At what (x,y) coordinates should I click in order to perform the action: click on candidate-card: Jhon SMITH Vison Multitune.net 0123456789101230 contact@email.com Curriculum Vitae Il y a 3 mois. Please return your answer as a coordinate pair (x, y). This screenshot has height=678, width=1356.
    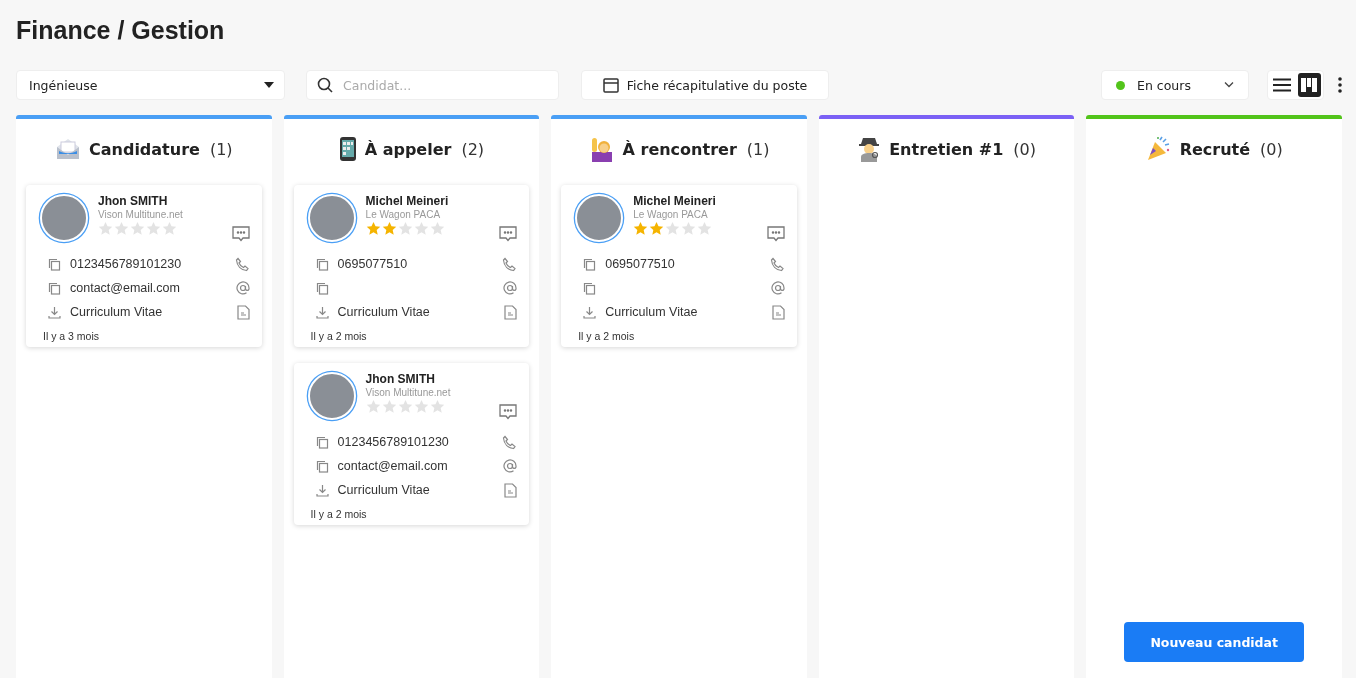
    Looking at the image, I should click on (144, 266).